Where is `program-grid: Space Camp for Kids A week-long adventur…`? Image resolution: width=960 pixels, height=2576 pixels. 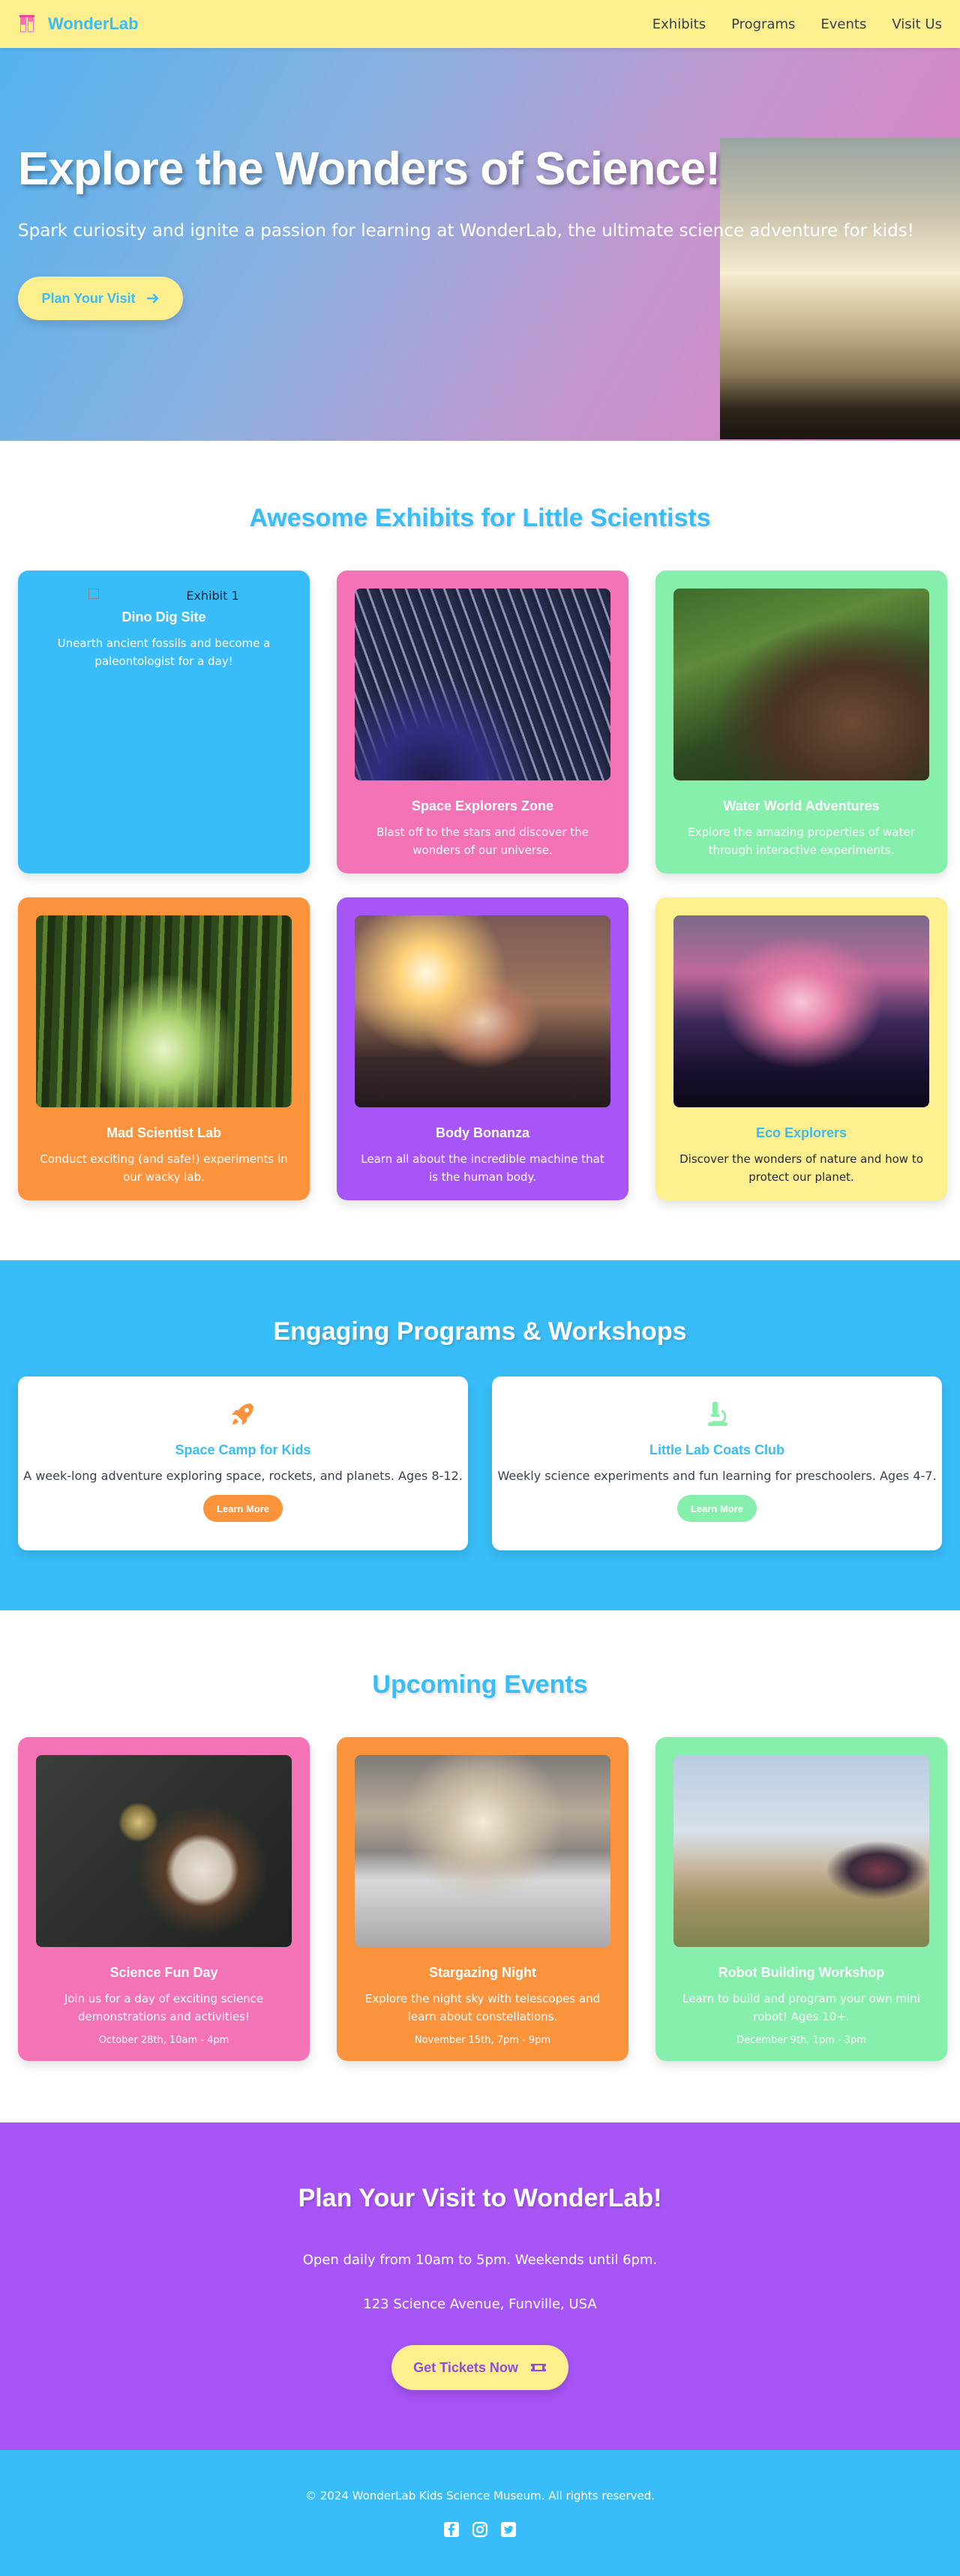
program-grid: Space Camp for Kids A week-long adventur… is located at coordinates (480, 1463).